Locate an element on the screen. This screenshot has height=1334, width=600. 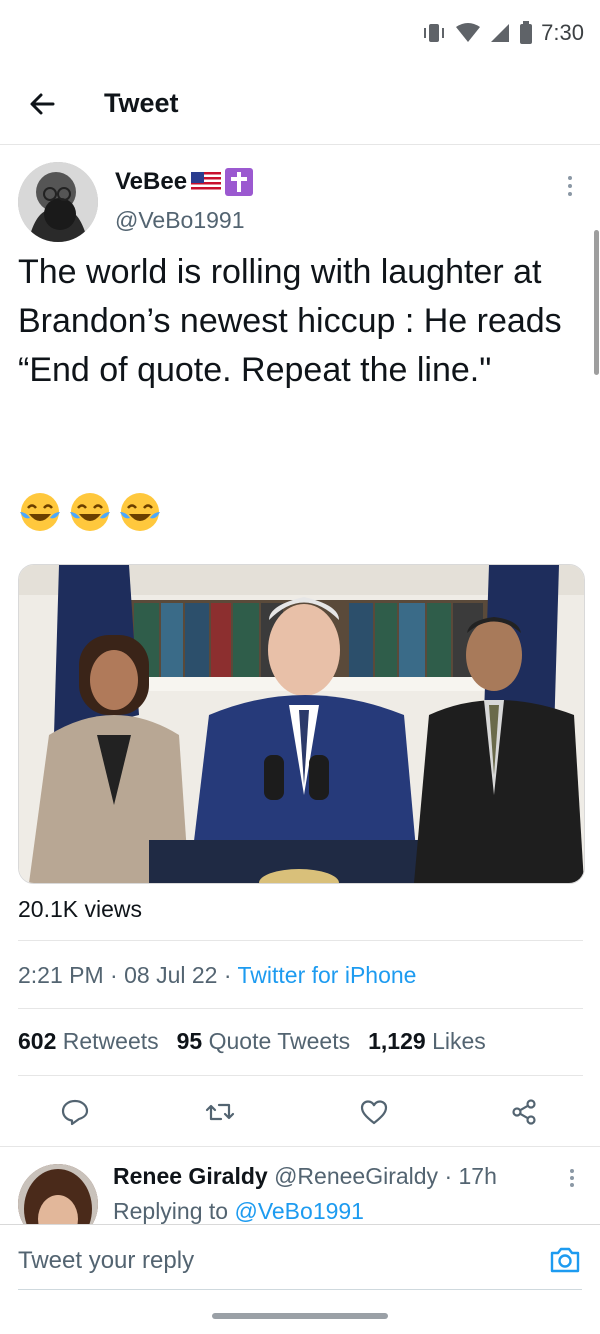
replying-to: Replying to @VeBo1991 is located at coordinates (238, 1211).